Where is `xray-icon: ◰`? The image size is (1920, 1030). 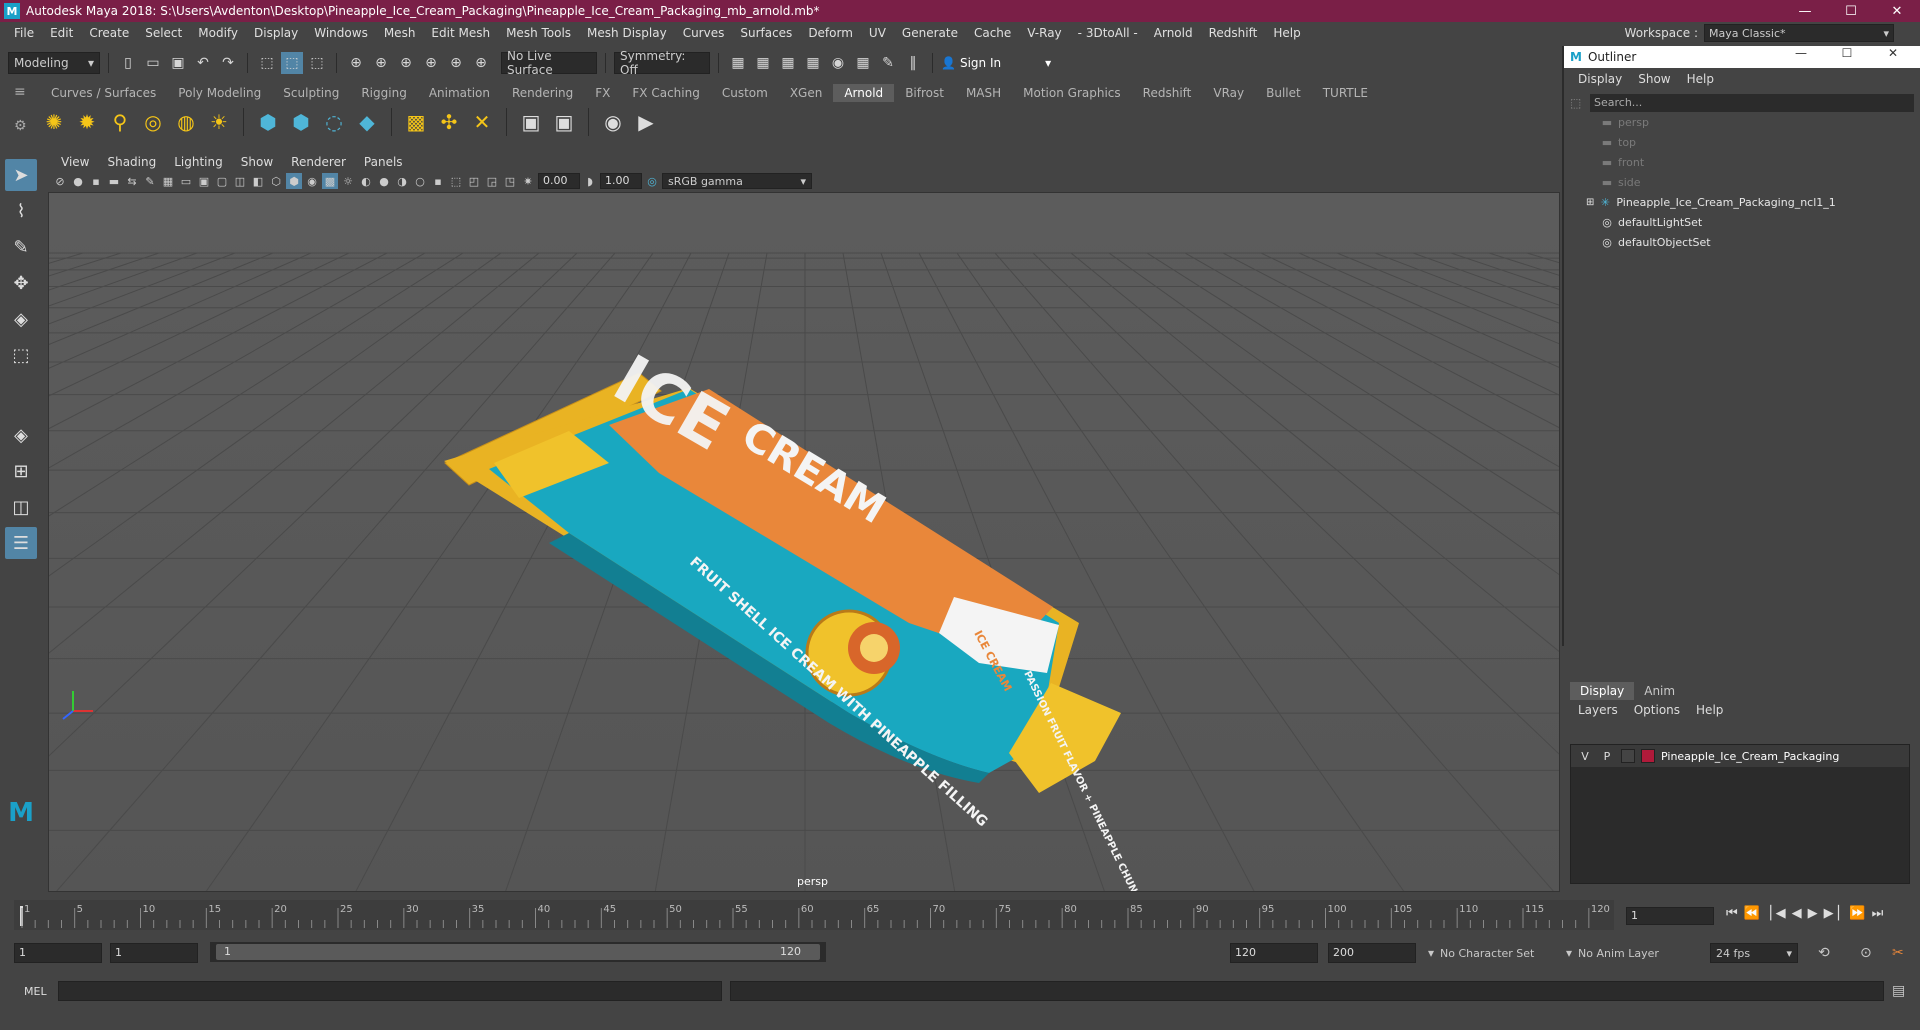
xray-icon: ◰ is located at coordinates (474, 181).